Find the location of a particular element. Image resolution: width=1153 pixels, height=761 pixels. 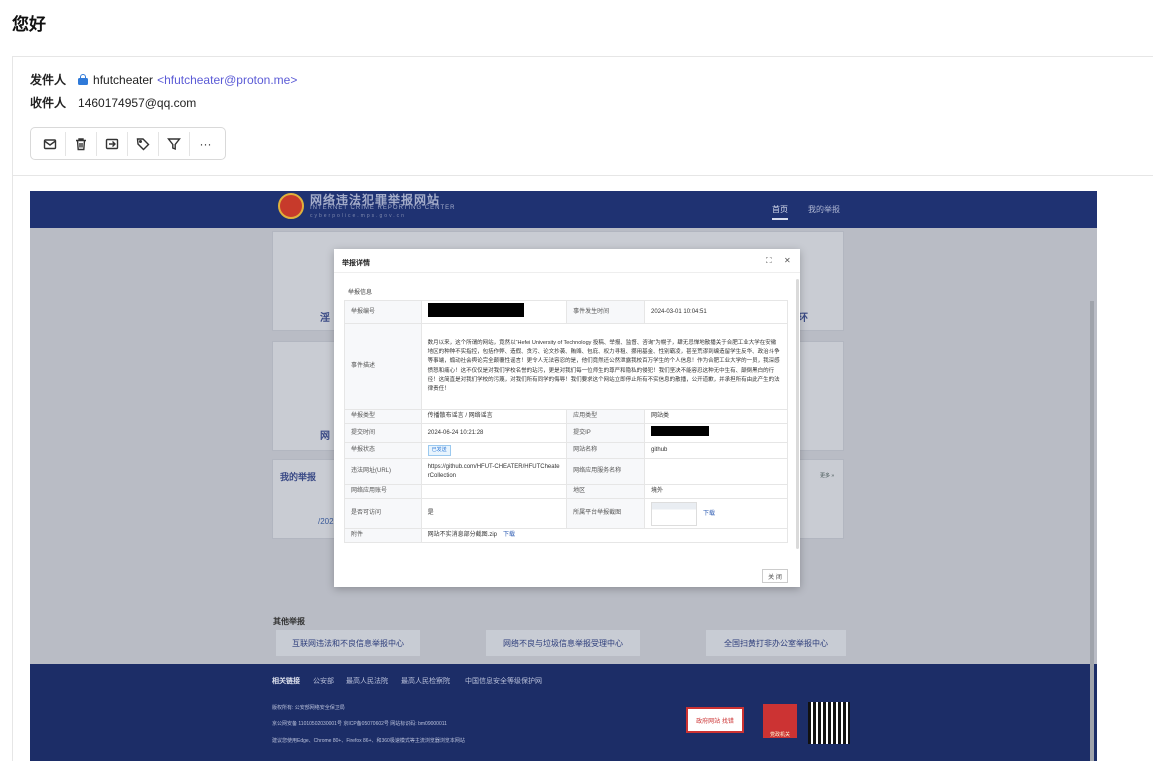

more-icon: ··· is located at coordinates (205, 143).